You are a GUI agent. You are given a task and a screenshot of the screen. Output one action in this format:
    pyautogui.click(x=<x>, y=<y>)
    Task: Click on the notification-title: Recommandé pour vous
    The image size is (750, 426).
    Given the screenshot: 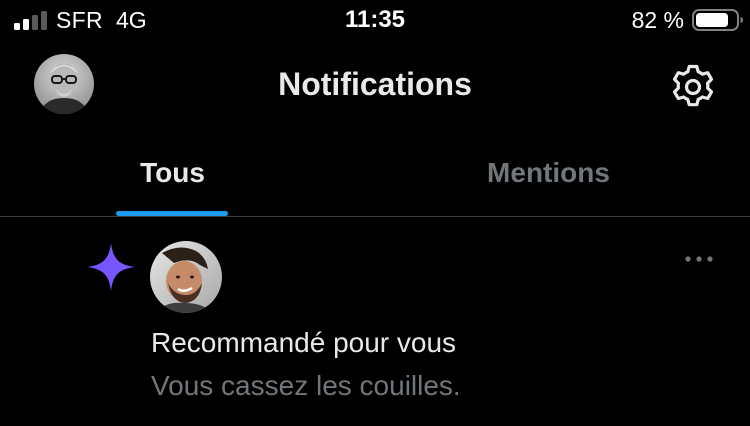 What is the action you would take?
    pyautogui.click(x=304, y=342)
    